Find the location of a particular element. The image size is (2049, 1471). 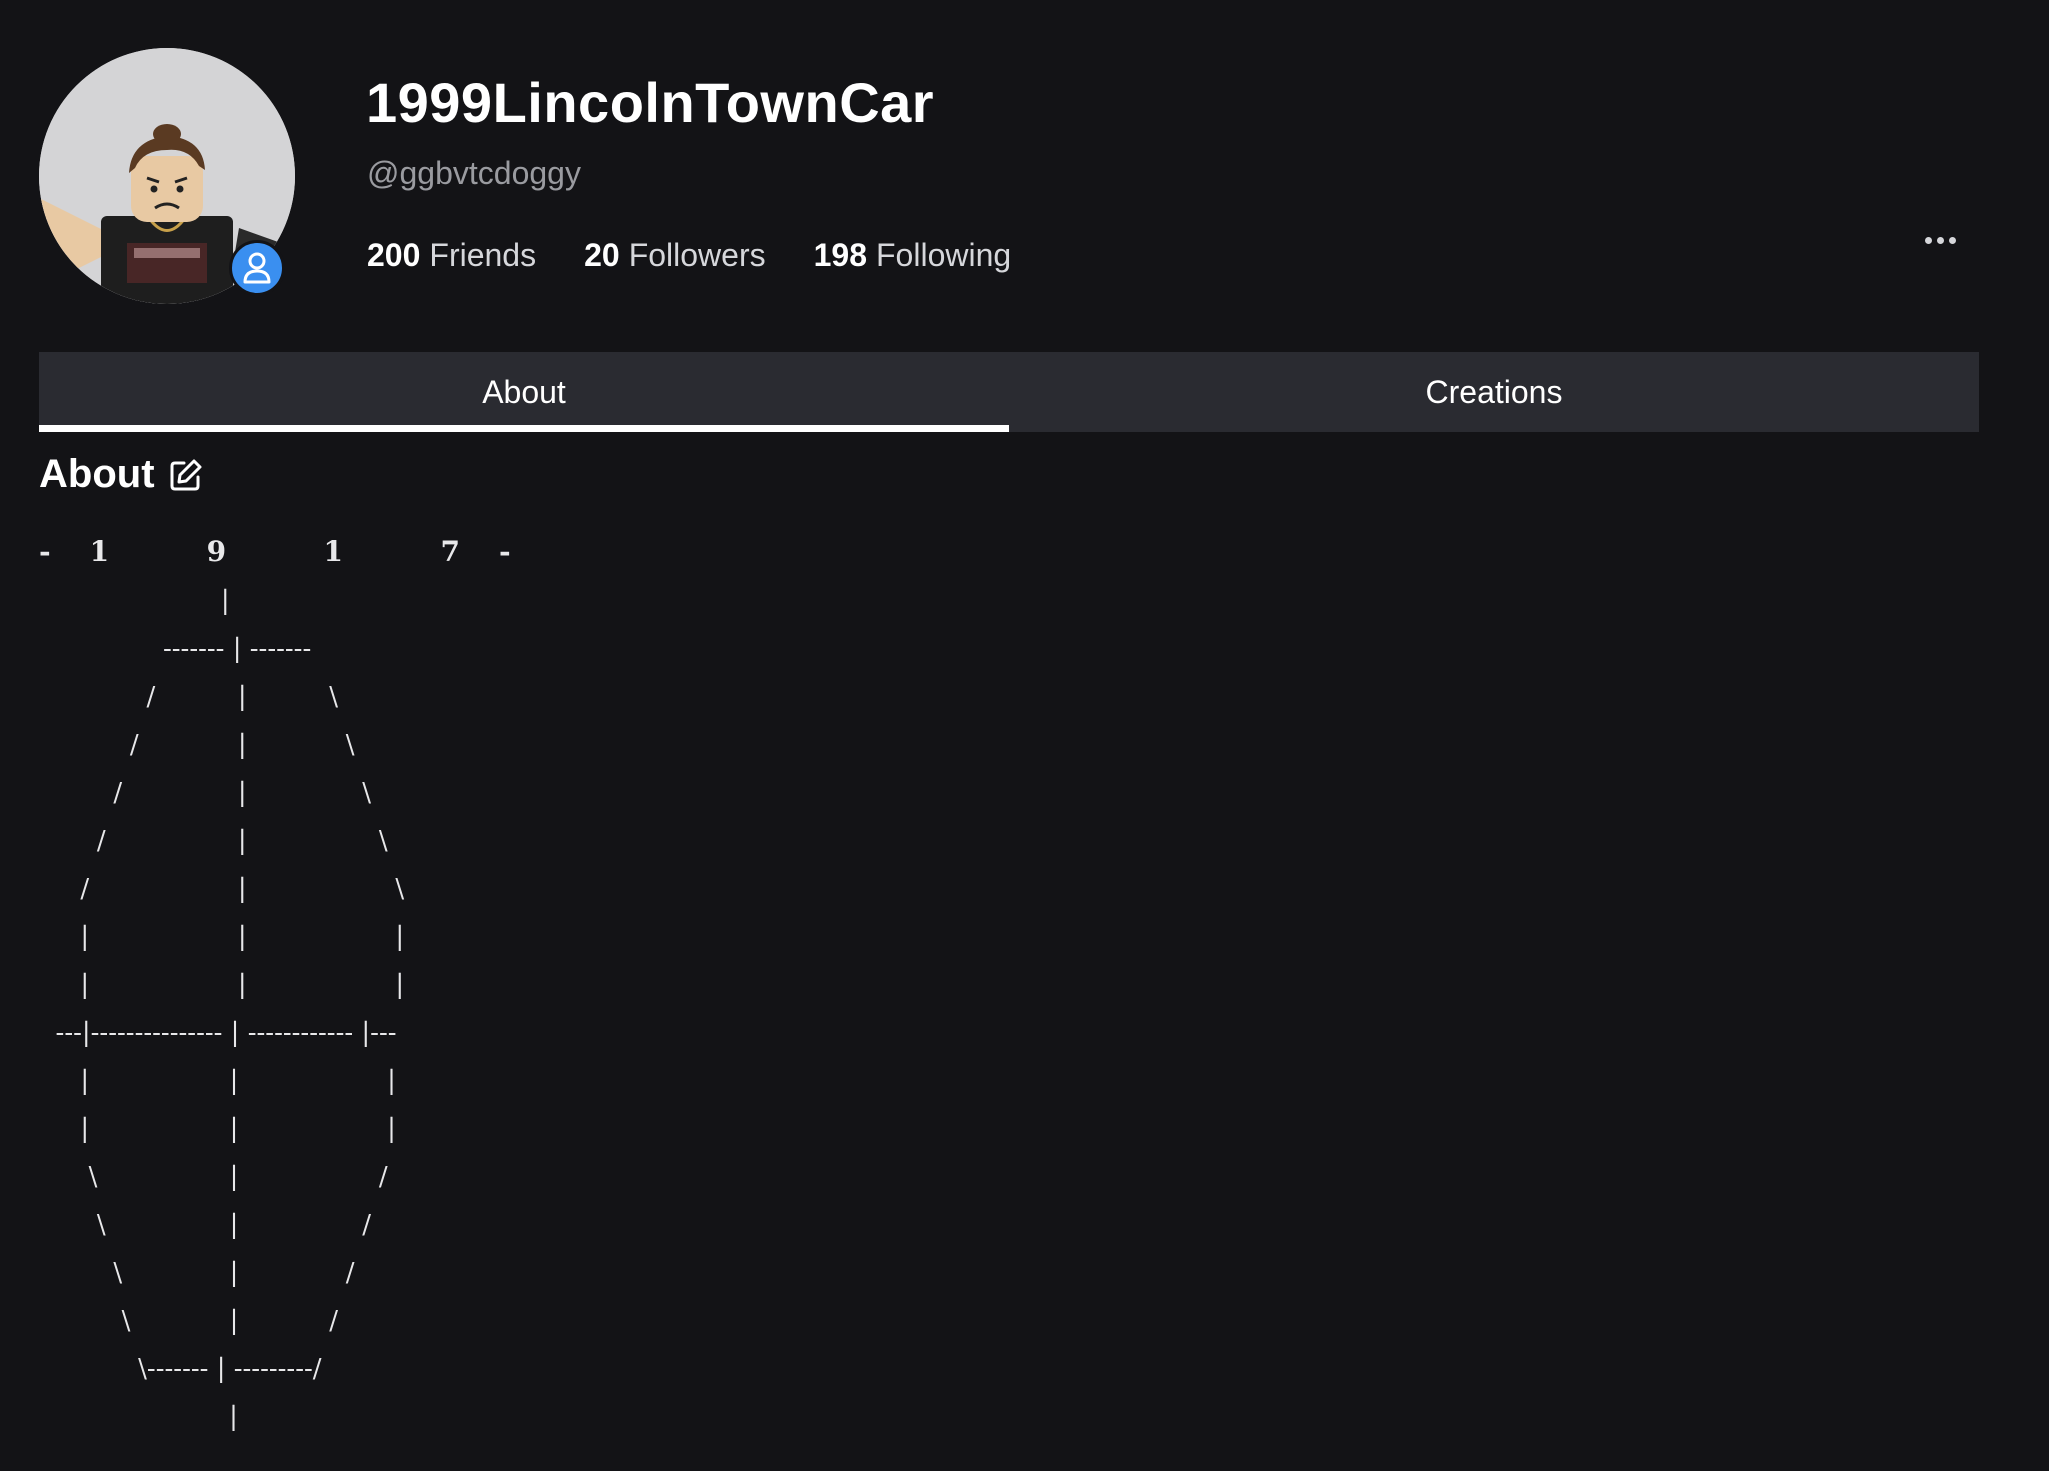

following-count: 198 is located at coordinates (840, 255).